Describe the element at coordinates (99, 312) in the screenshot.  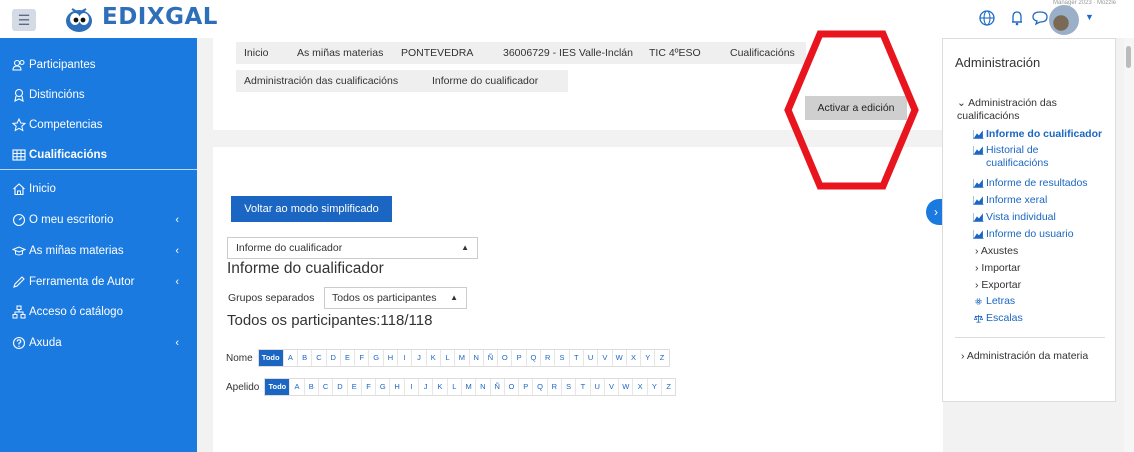
I see `sidebar-item-catalogo: Acceso ó catálogo` at that location.